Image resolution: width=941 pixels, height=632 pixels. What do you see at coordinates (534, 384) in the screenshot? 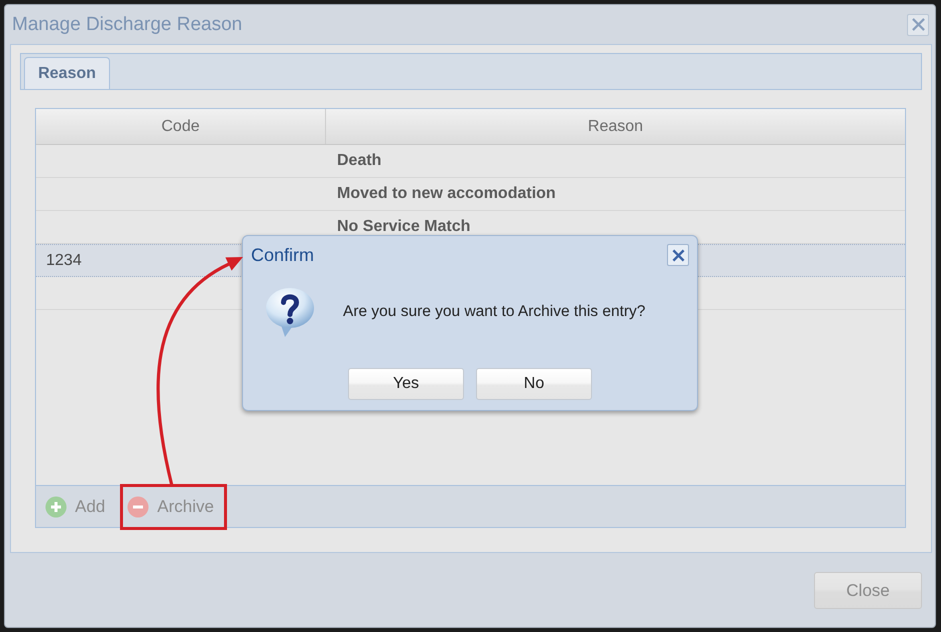
I see `dialog-button: No` at bounding box center [534, 384].